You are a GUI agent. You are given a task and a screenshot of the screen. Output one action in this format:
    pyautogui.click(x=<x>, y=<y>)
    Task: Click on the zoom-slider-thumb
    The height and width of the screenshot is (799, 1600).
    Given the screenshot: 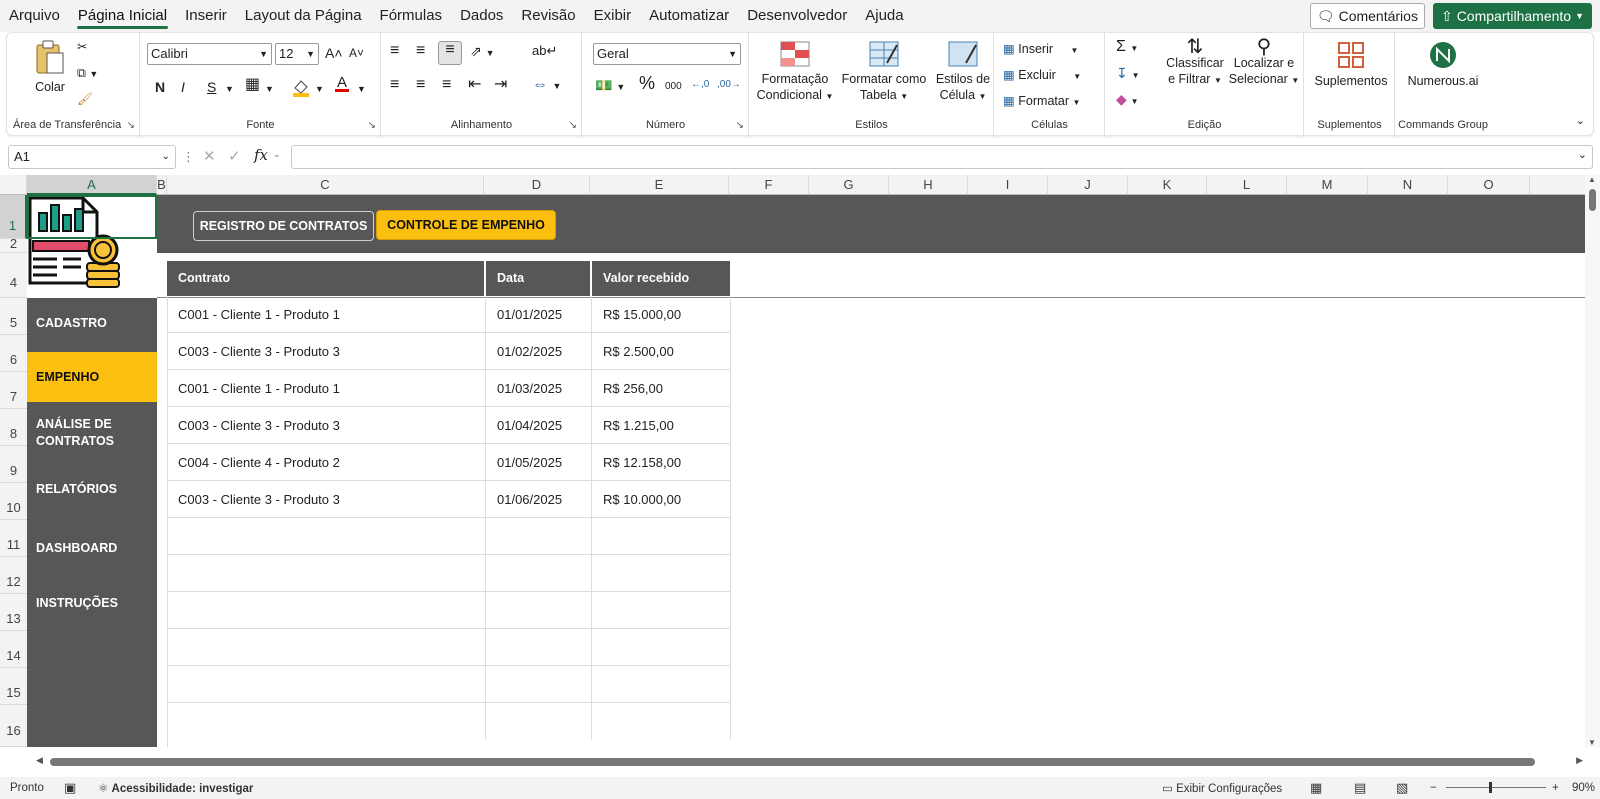 What is the action you would take?
    pyautogui.click(x=1490, y=787)
    